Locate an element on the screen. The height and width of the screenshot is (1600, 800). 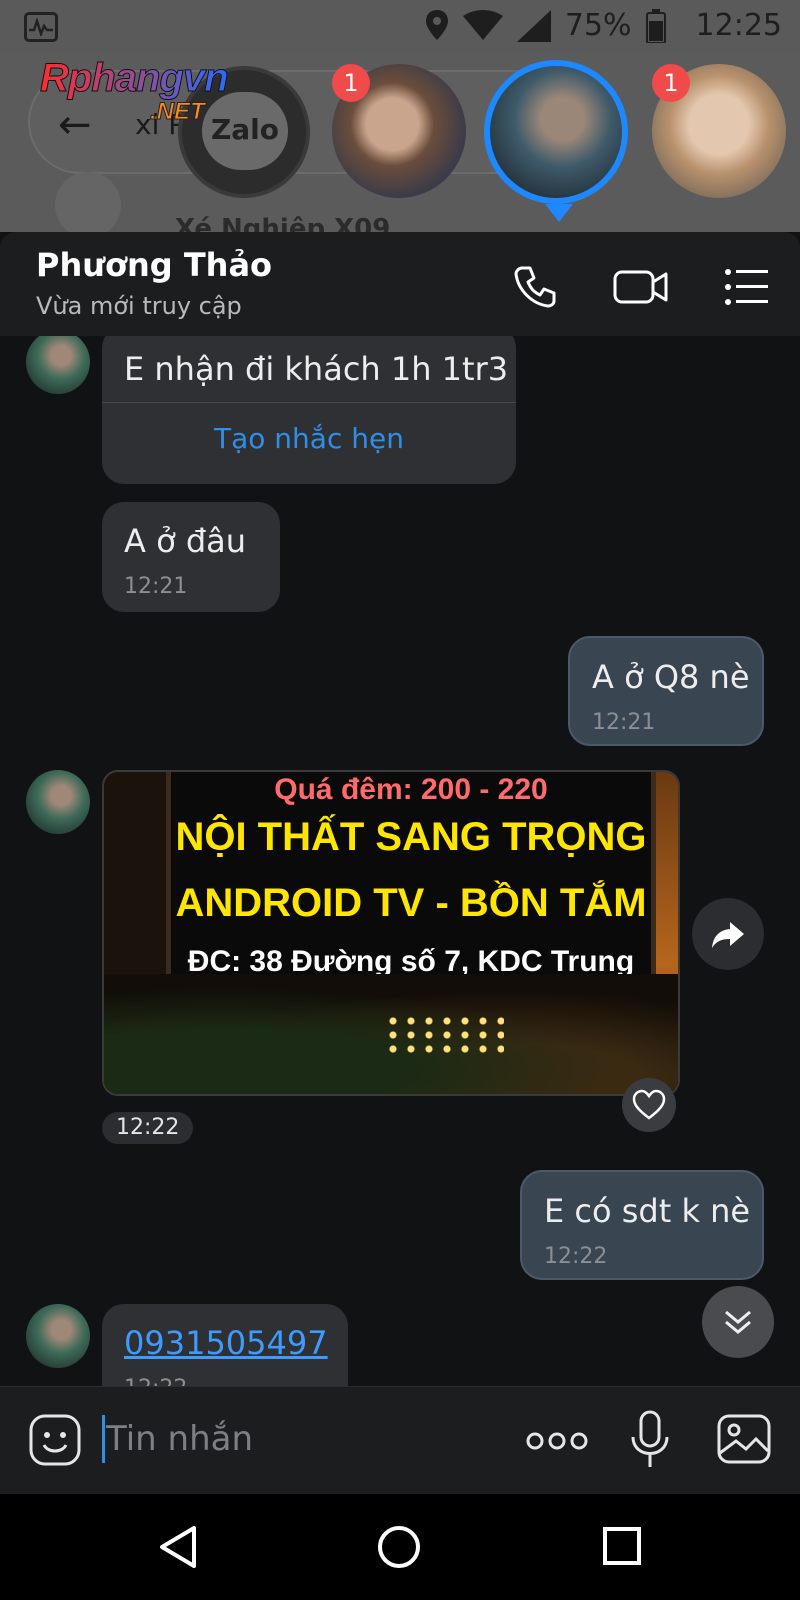
message-input: Tin nhắn is located at coordinates (179, 1439).